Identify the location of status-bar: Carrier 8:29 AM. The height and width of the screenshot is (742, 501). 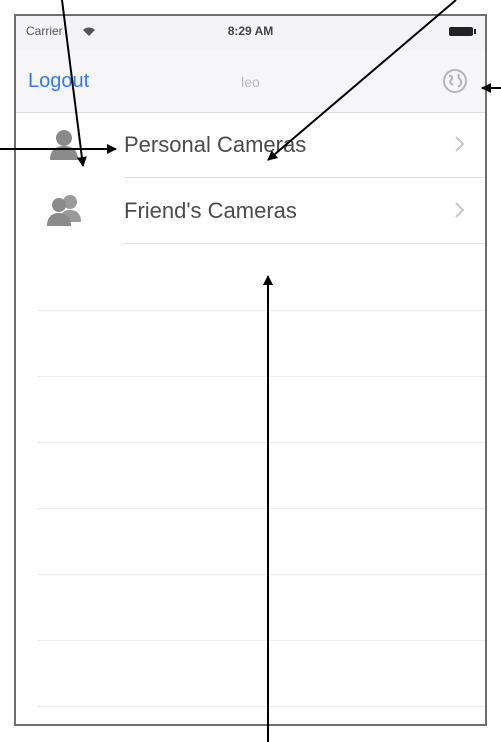
(250, 33).